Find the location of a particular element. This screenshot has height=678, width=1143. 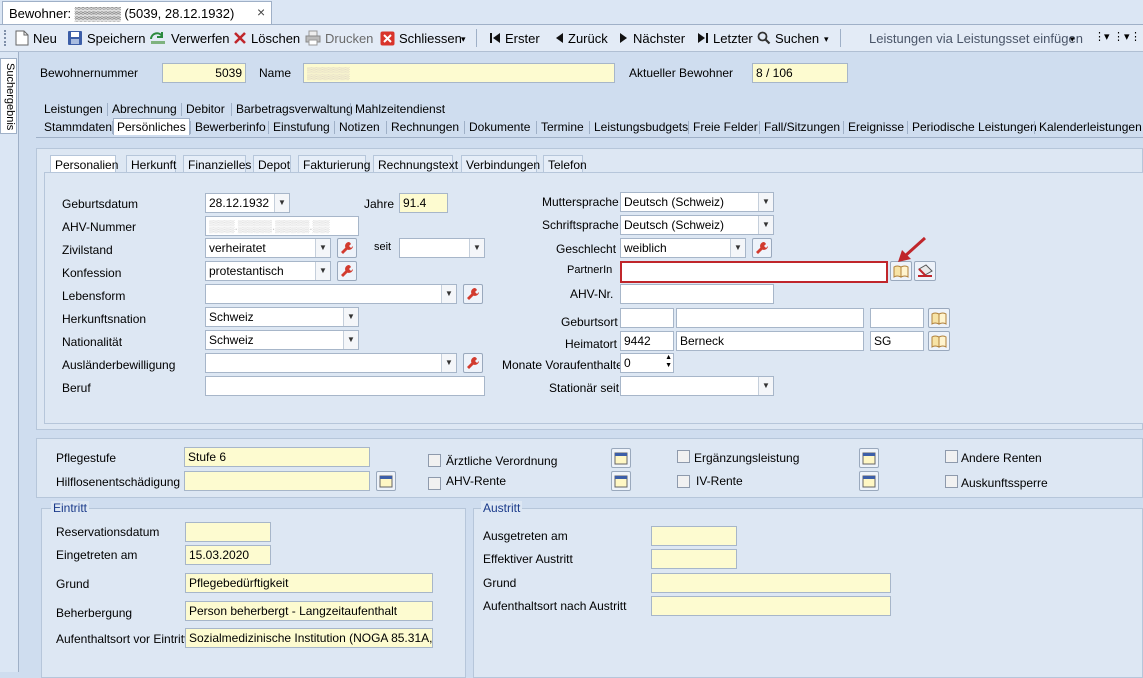

tab-leistungen: Leistungen is located at coordinates (73, 109).